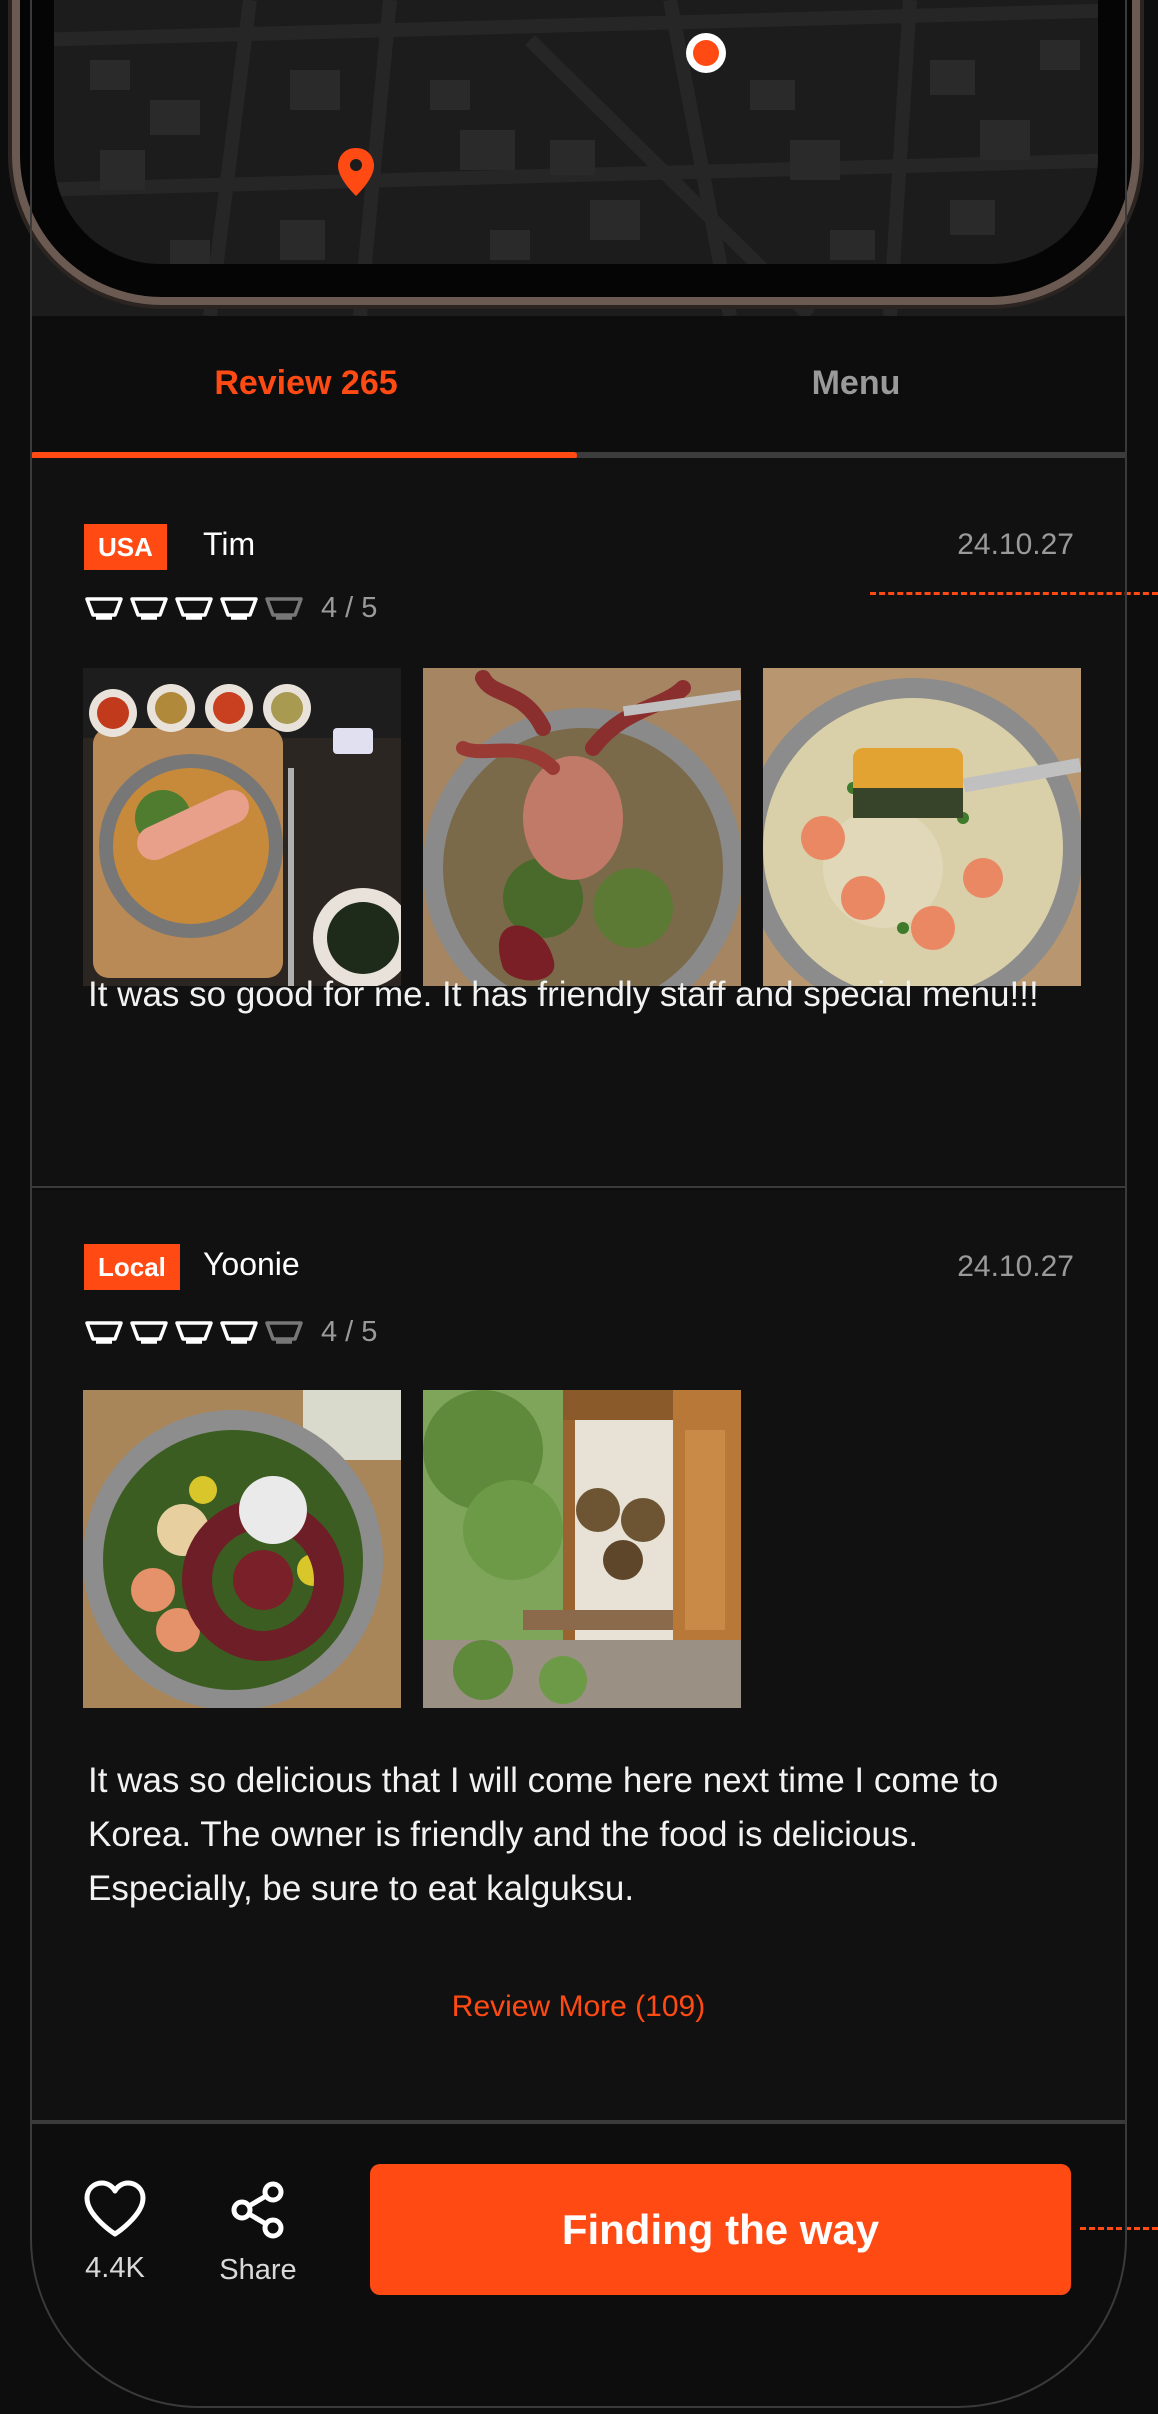  Describe the element at coordinates (257, 2210) in the screenshot. I see `share-icon` at that location.